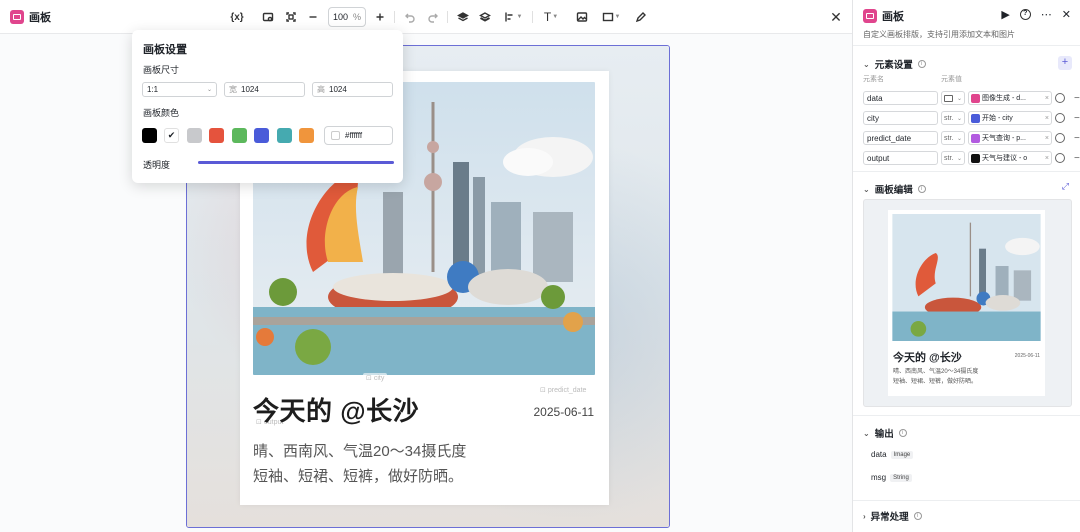  What do you see at coordinates (1010, 138) in the screenshot?
I see `element-value-ref: 天气查询 - p... ×` at bounding box center [1010, 138].